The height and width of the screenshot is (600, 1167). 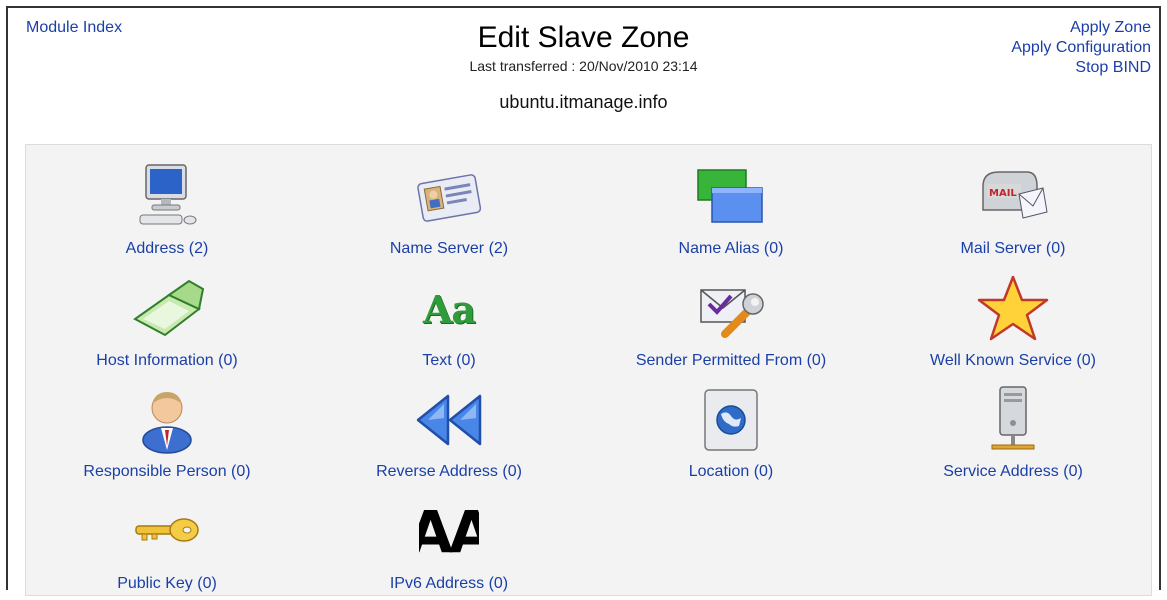 What do you see at coordinates (731, 361) in the screenshot?
I see `record-type-label: Sender Permitted From (0)` at bounding box center [731, 361].